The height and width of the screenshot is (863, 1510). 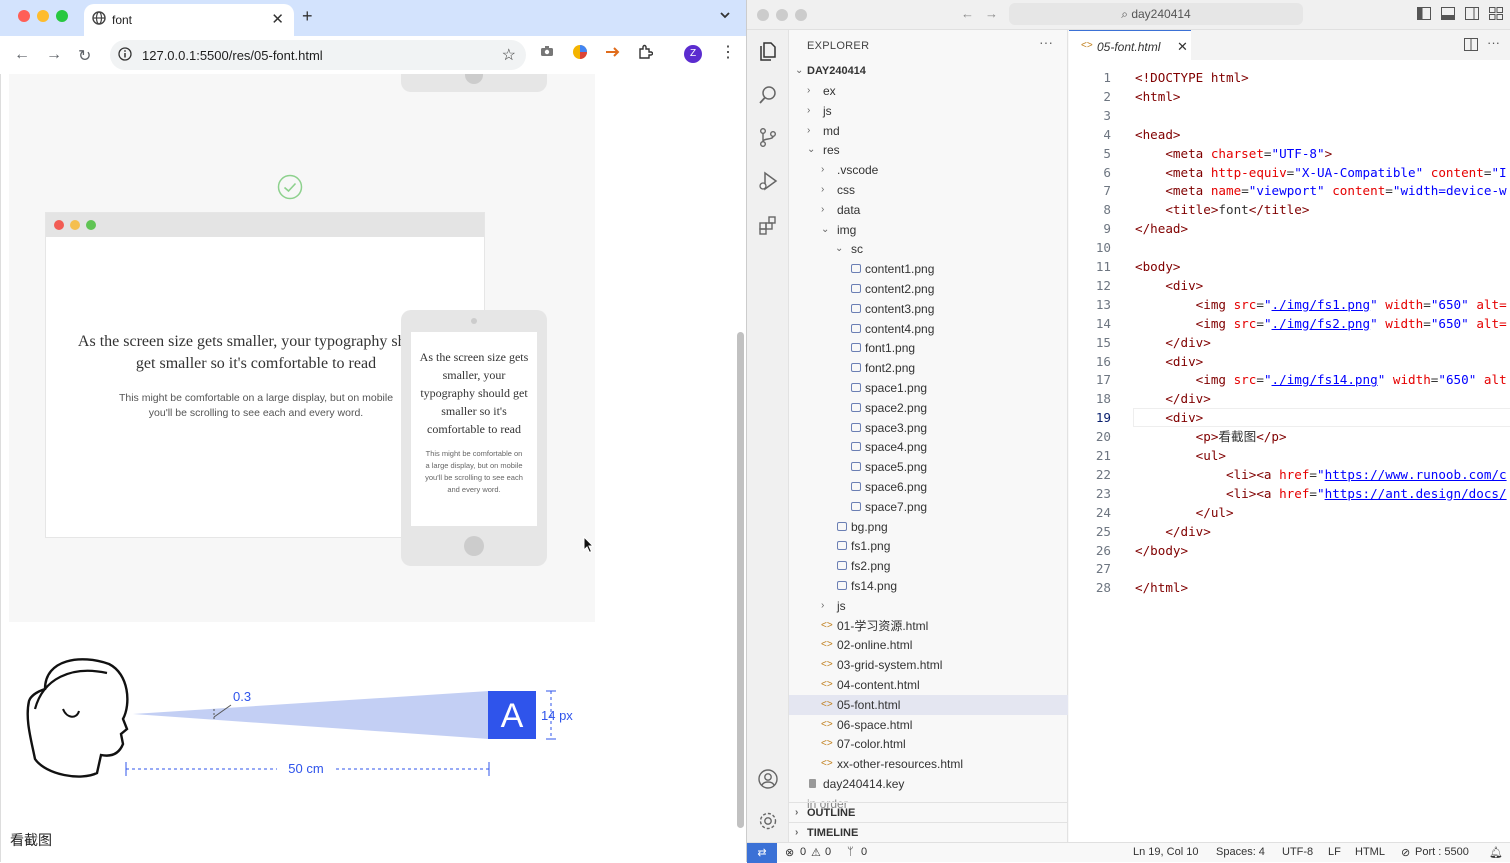 What do you see at coordinates (928, 832) in the screenshot?
I see `timeline-section: › TIMELINE` at bounding box center [928, 832].